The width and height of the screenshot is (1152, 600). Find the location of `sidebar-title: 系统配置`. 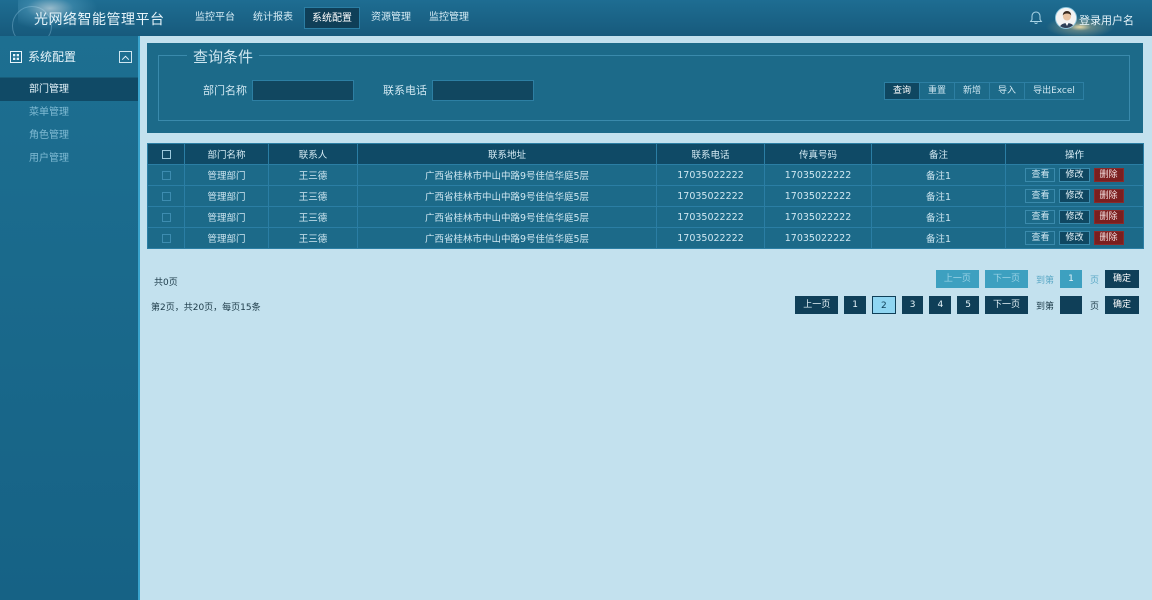

sidebar-title: 系统配置 is located at coordinates (52, 56).